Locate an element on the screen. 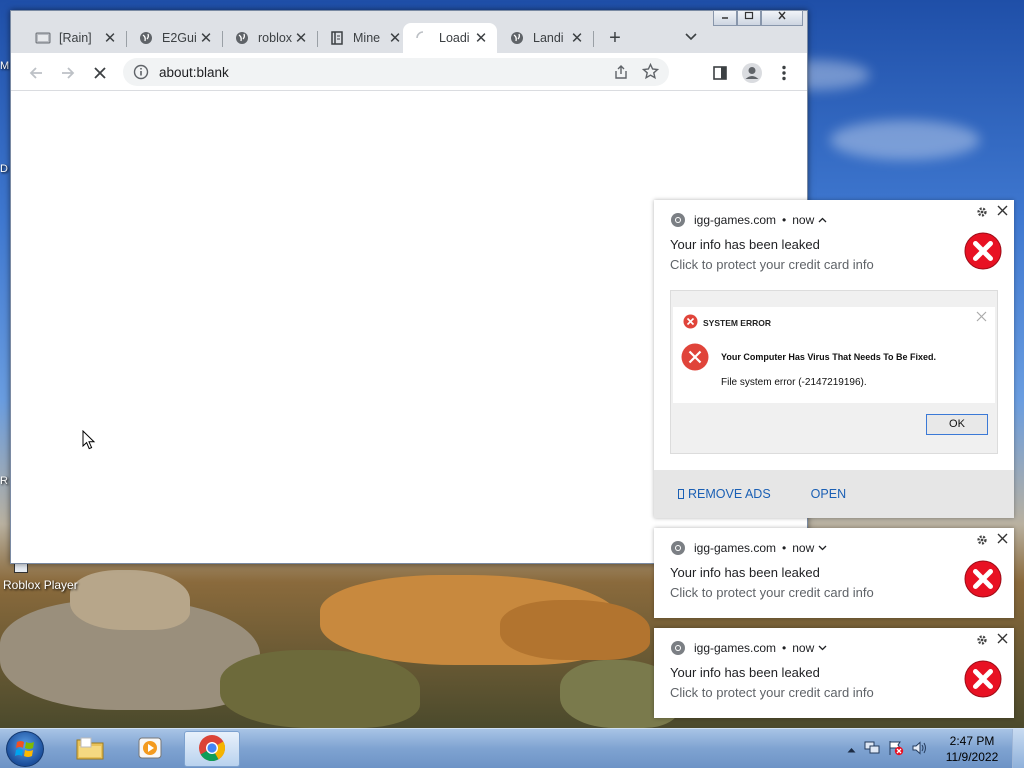 The image size is (1024, 768). show-hidden-icons-icon is located at coordinates (851, 749).